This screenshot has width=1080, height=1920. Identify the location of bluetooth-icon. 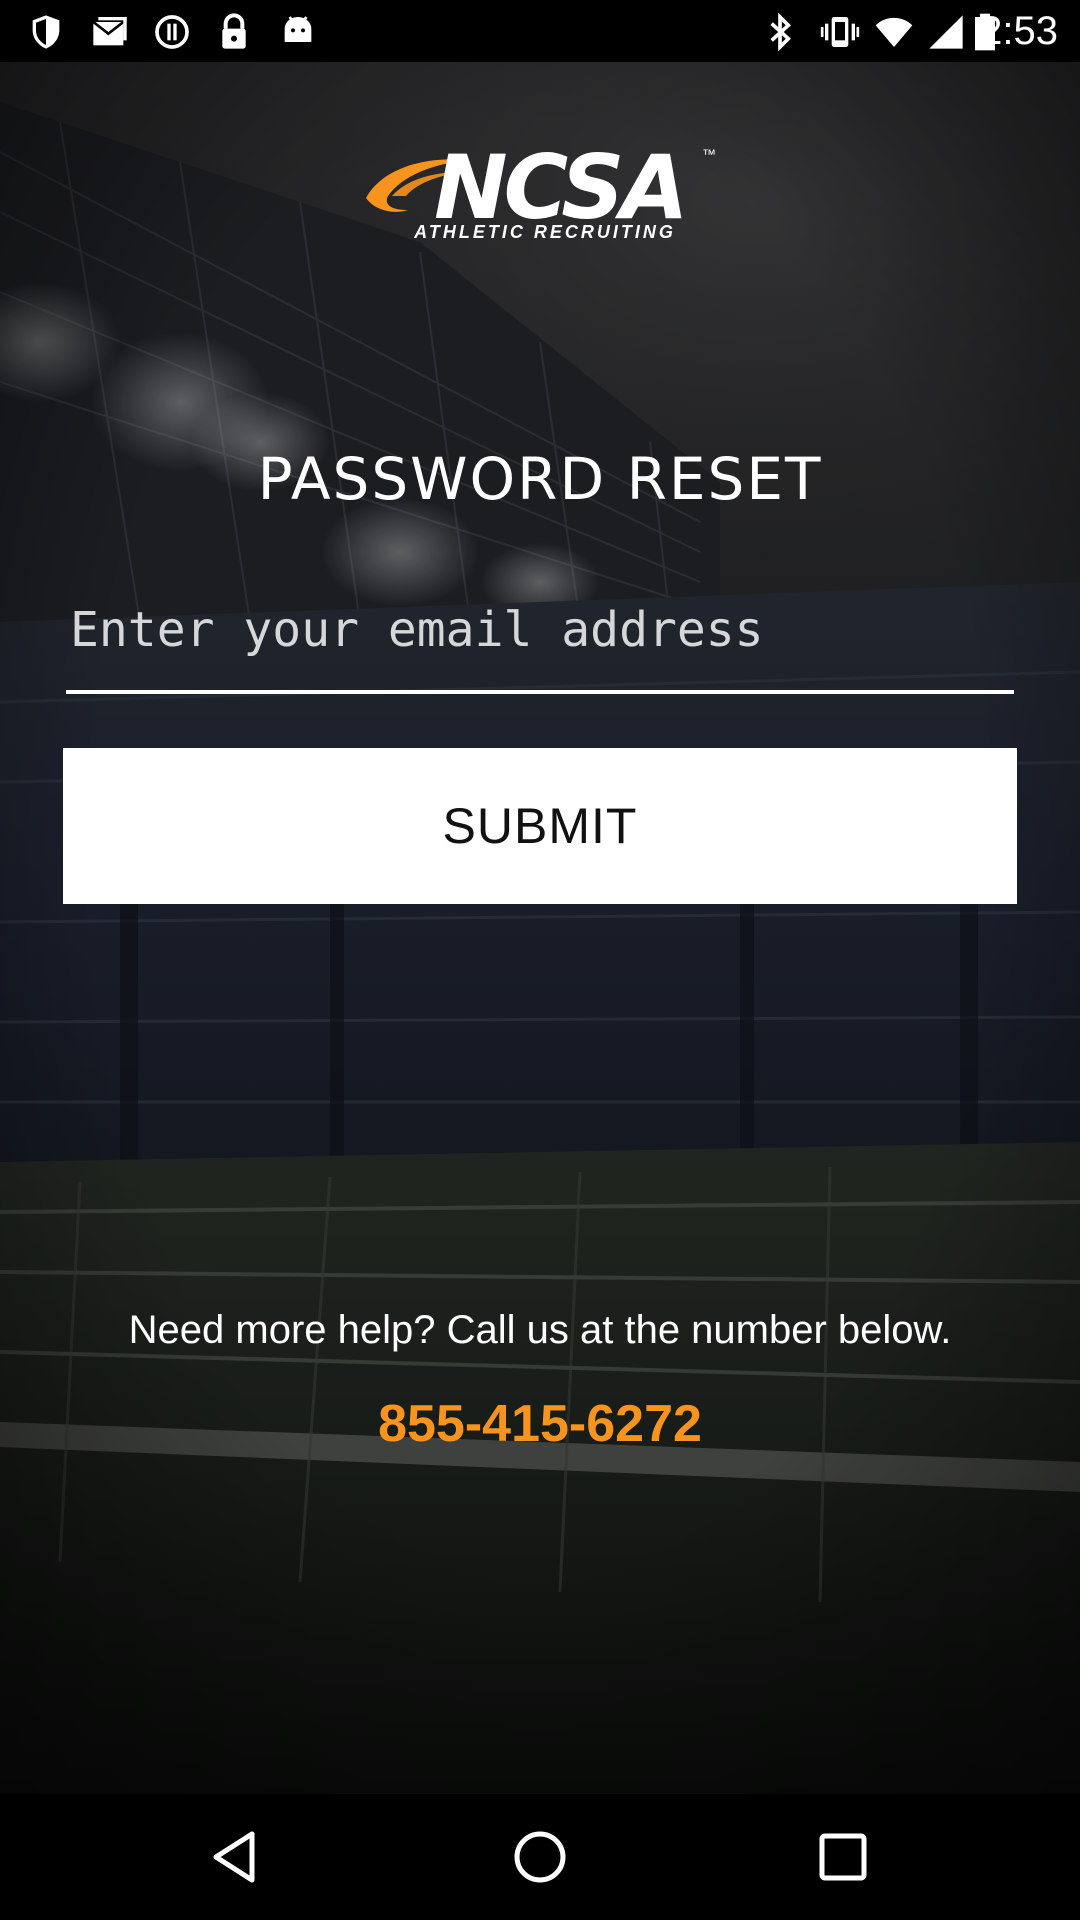
(780, 32).